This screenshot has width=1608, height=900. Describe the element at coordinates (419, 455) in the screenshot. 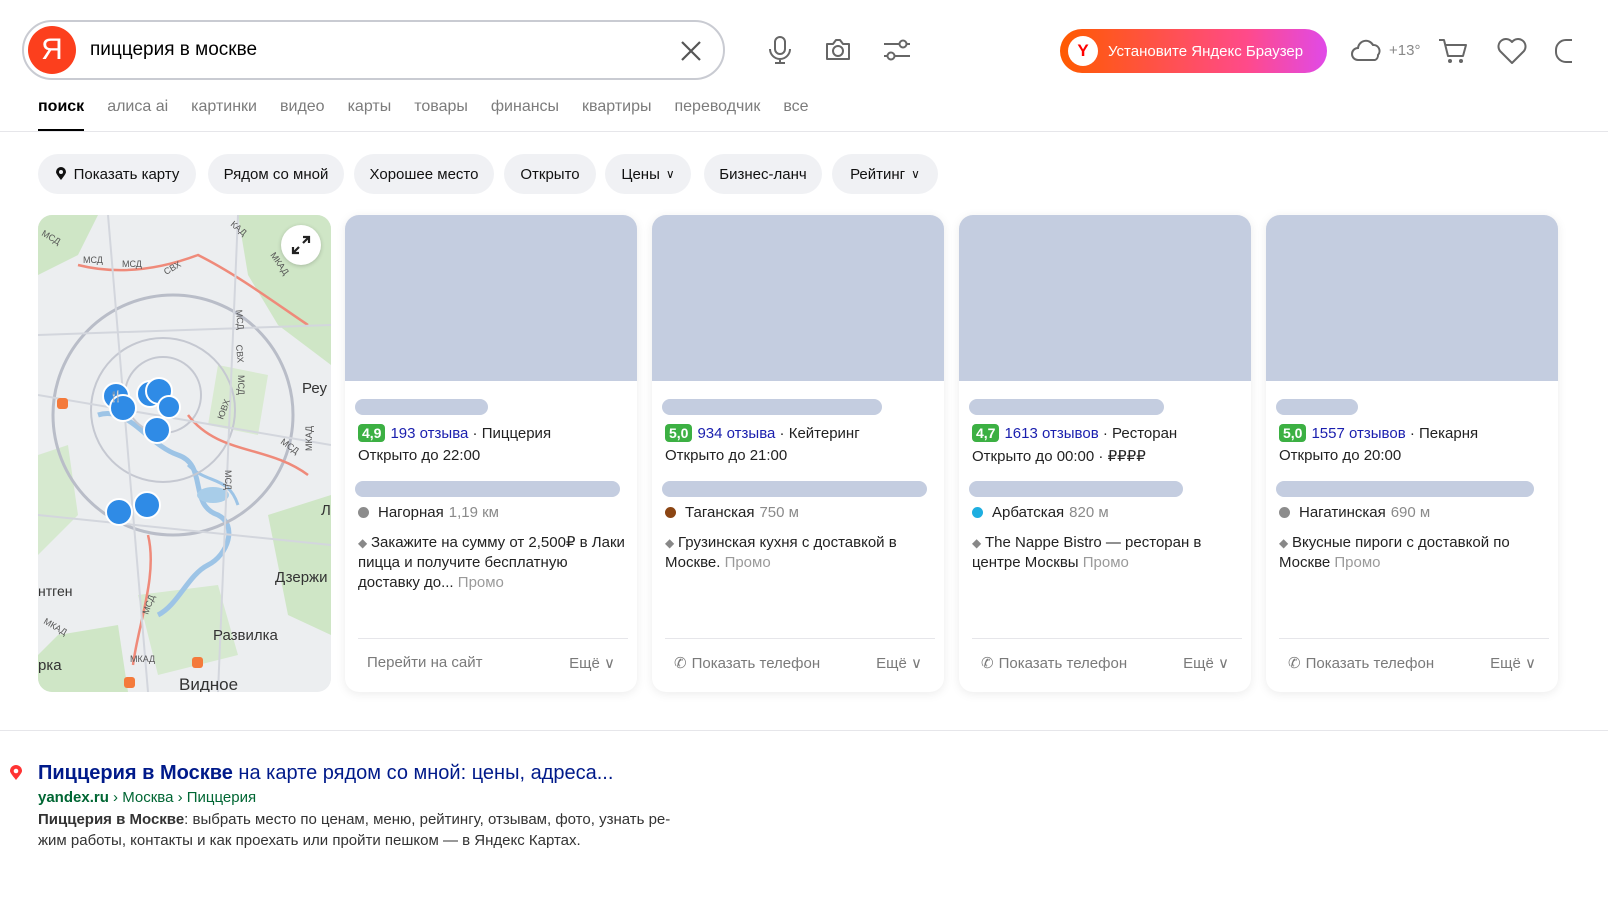

I see `opening-hours: Открыто до 22:00` at that location.